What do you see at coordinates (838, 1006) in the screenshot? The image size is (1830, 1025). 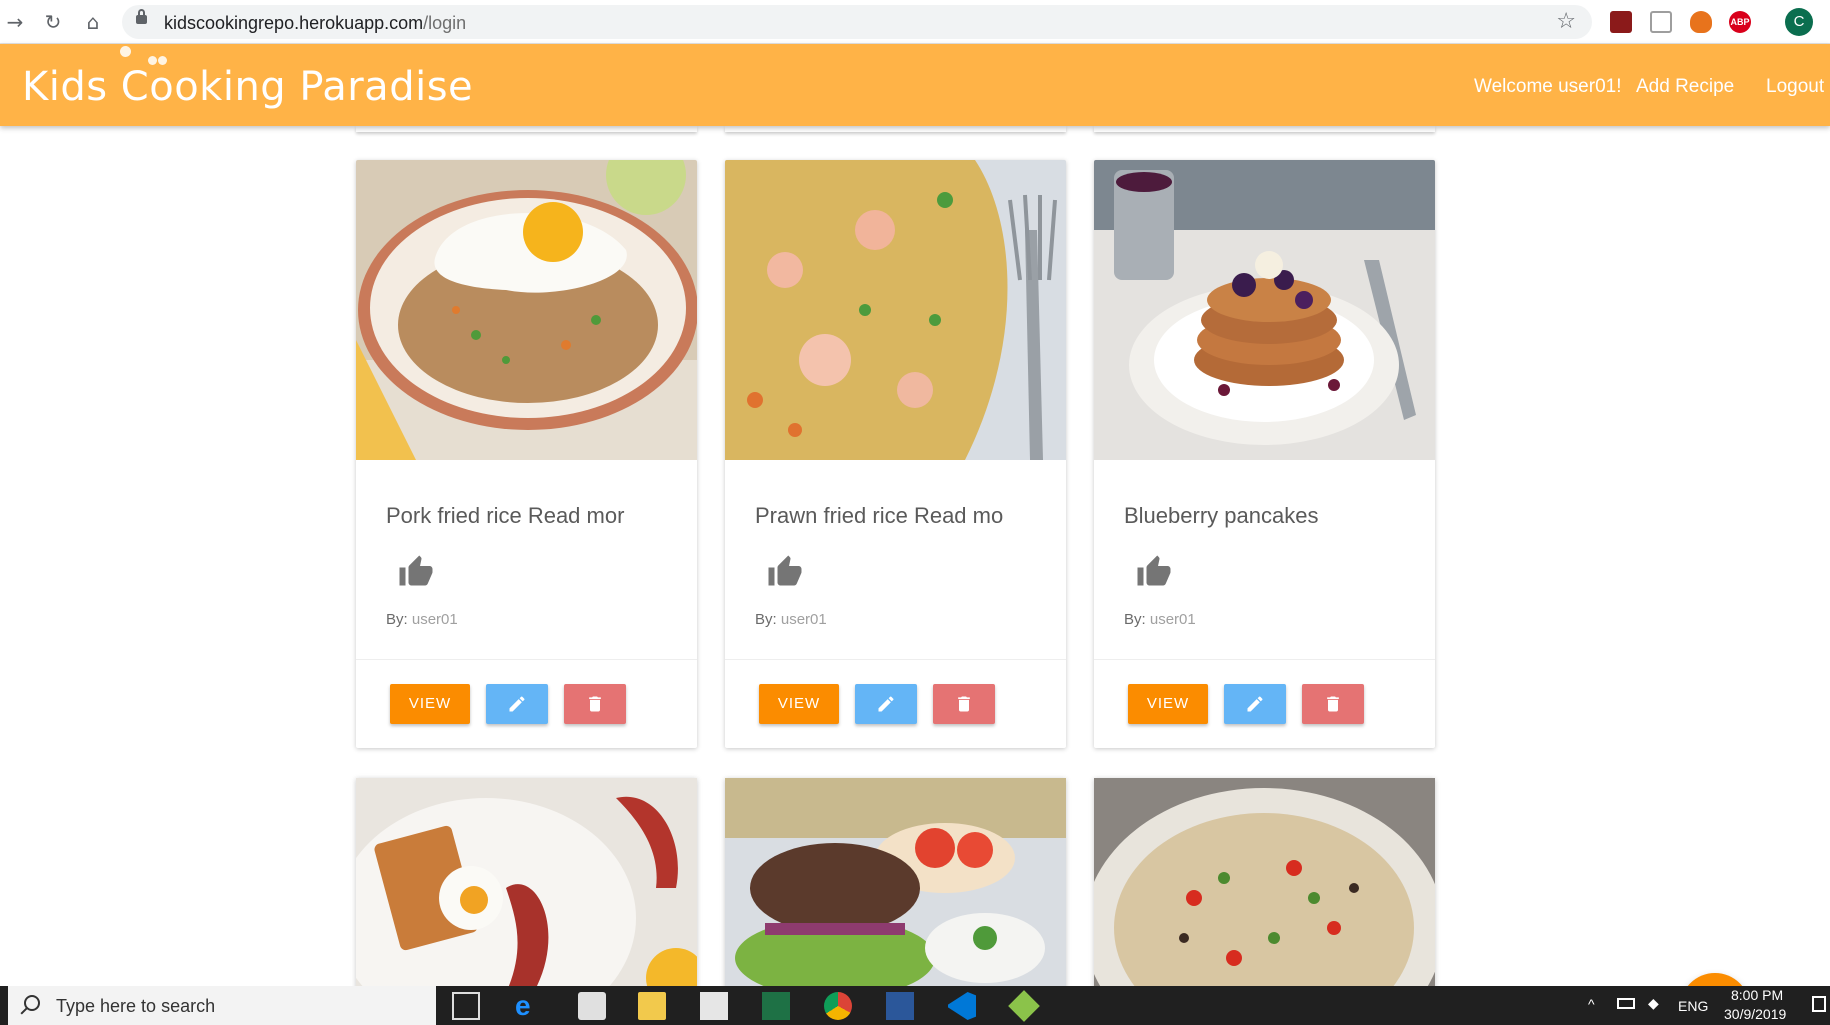 I see `chrome-icon` at bounding box center [838, 1006].